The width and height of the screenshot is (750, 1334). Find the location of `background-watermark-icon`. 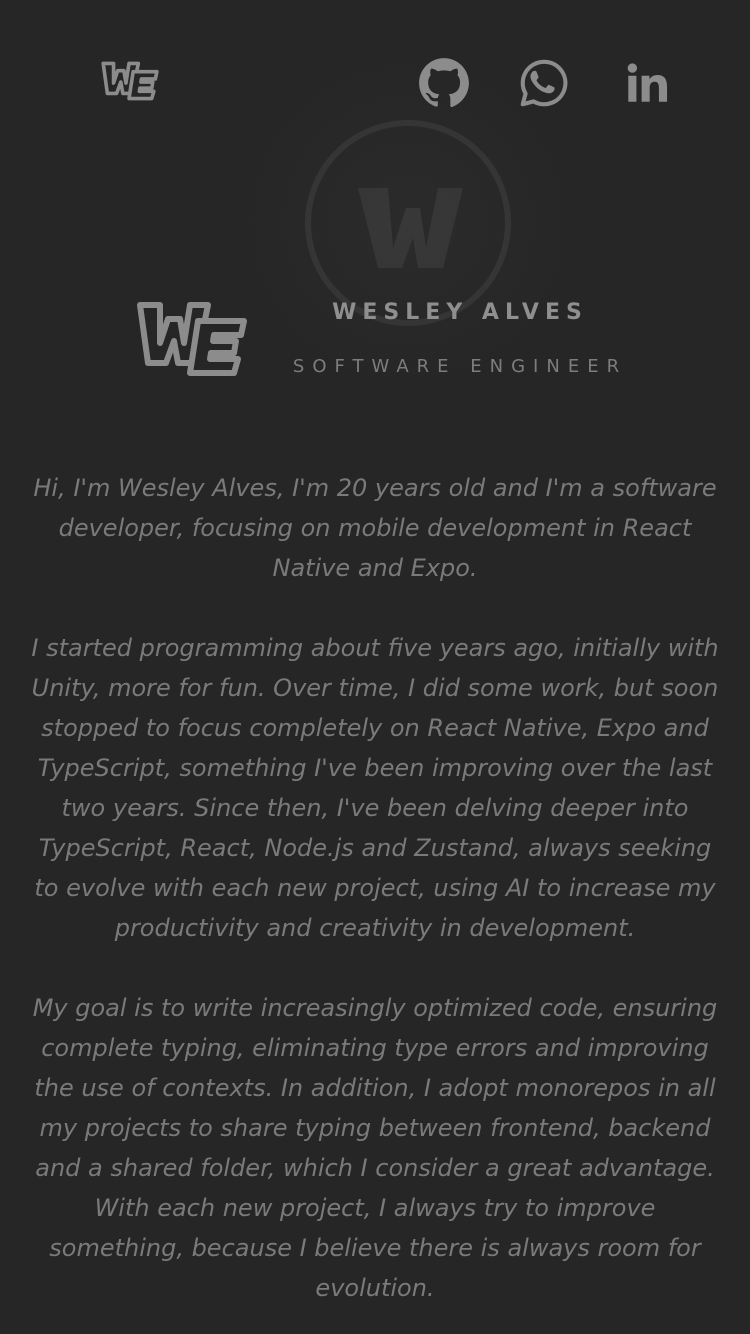

background-watermark-icon is located at coordinates (408, 223).